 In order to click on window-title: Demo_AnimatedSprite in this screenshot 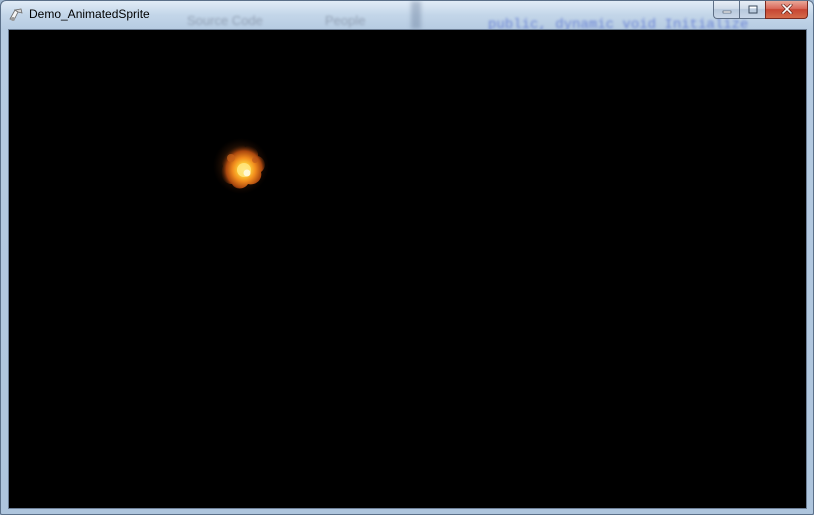, I will do `click(89, 14)`.